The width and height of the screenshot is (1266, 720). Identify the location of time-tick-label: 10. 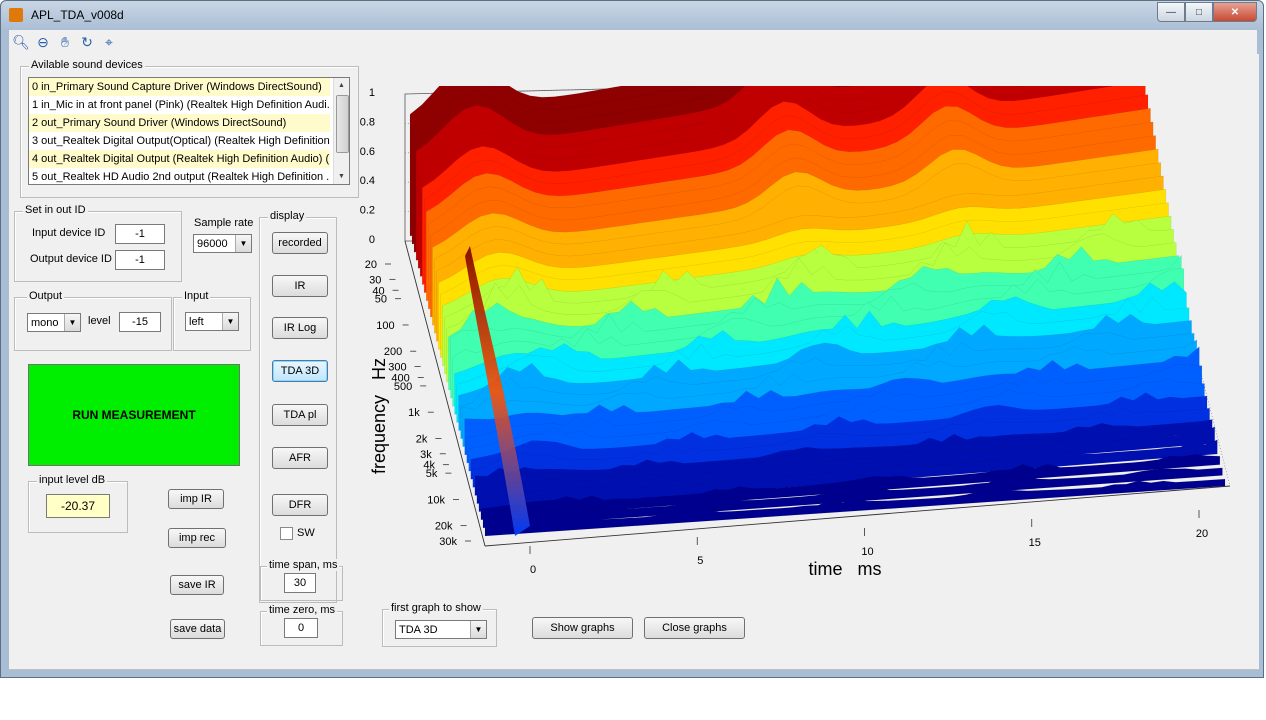
(867, 552).